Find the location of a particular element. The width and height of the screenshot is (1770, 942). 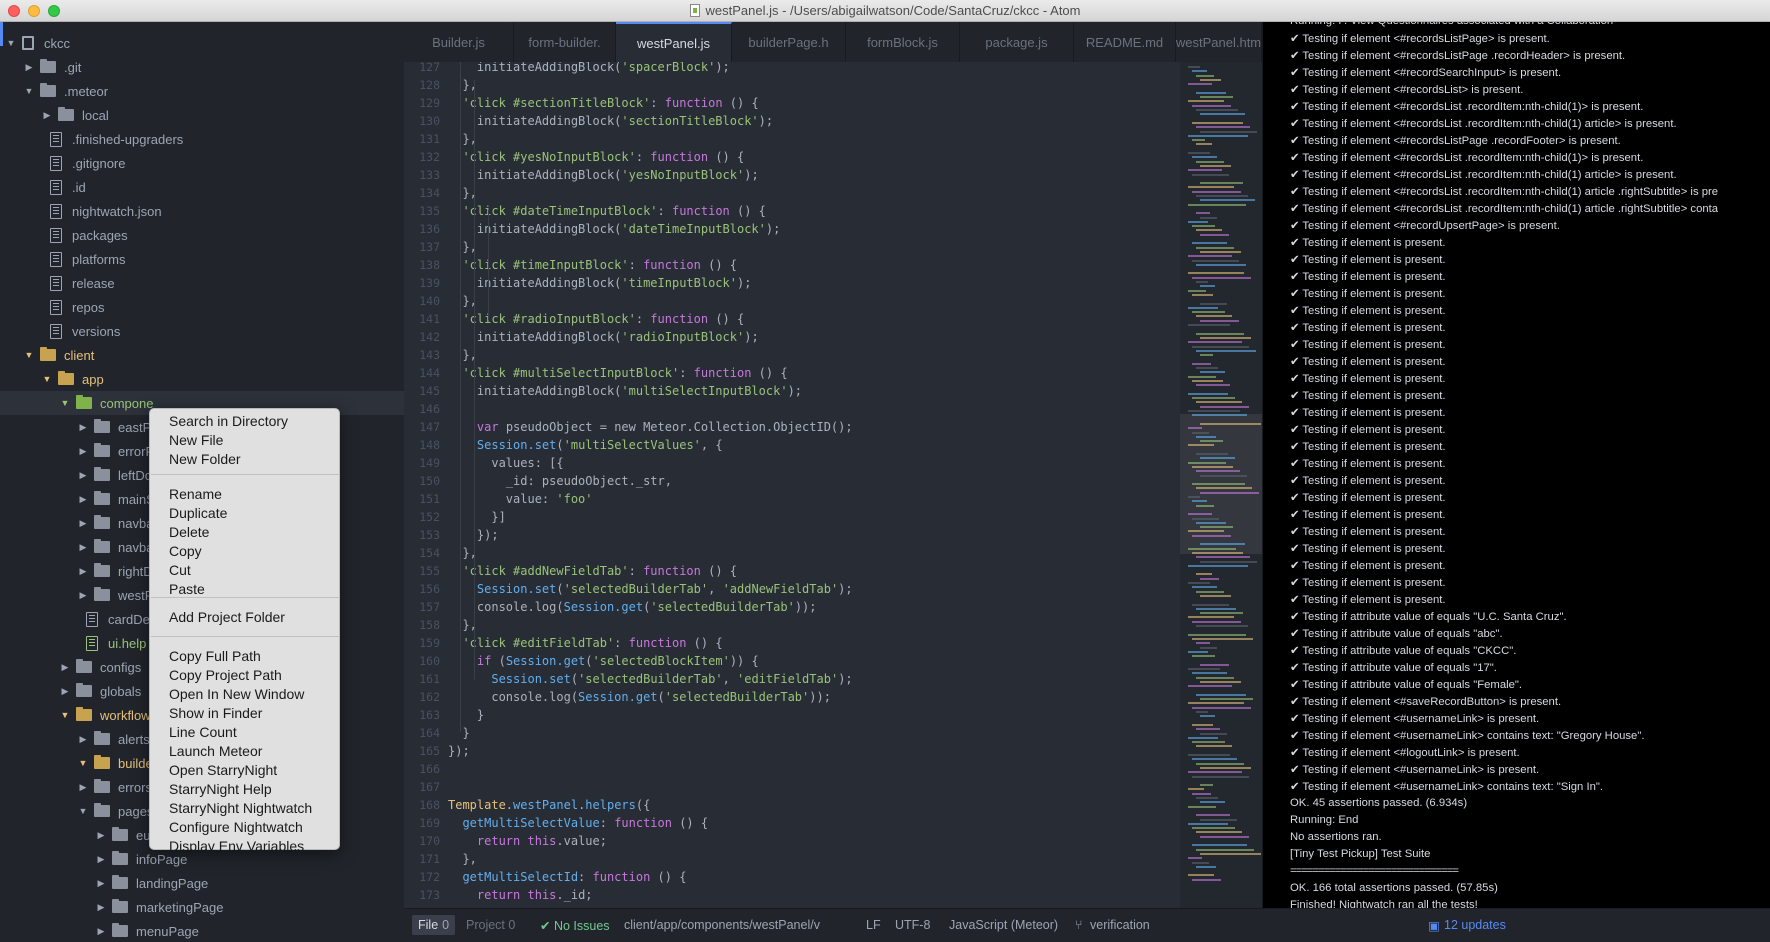

tree-item: ▶ marketingPage is located at coordinates (202, 907).